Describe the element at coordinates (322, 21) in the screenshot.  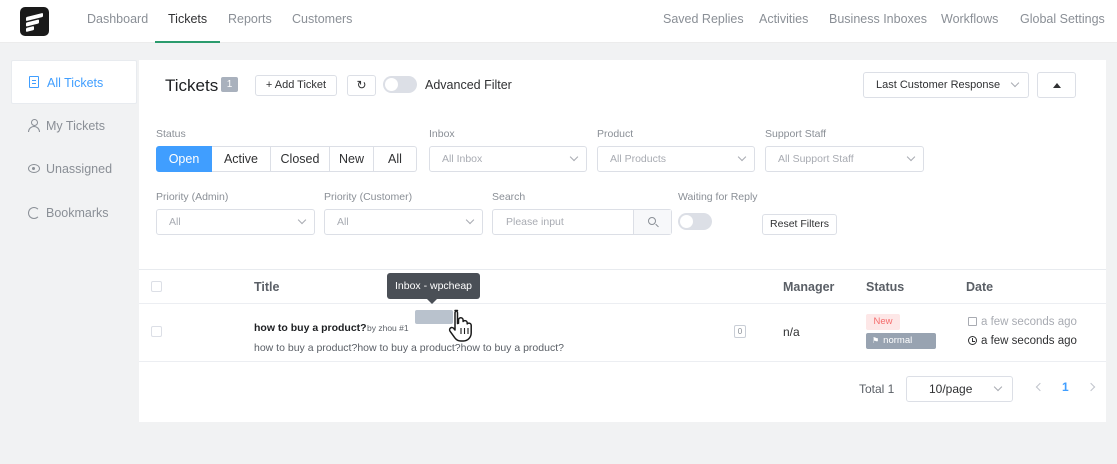
I see `nav-customers: Customers` at that location.